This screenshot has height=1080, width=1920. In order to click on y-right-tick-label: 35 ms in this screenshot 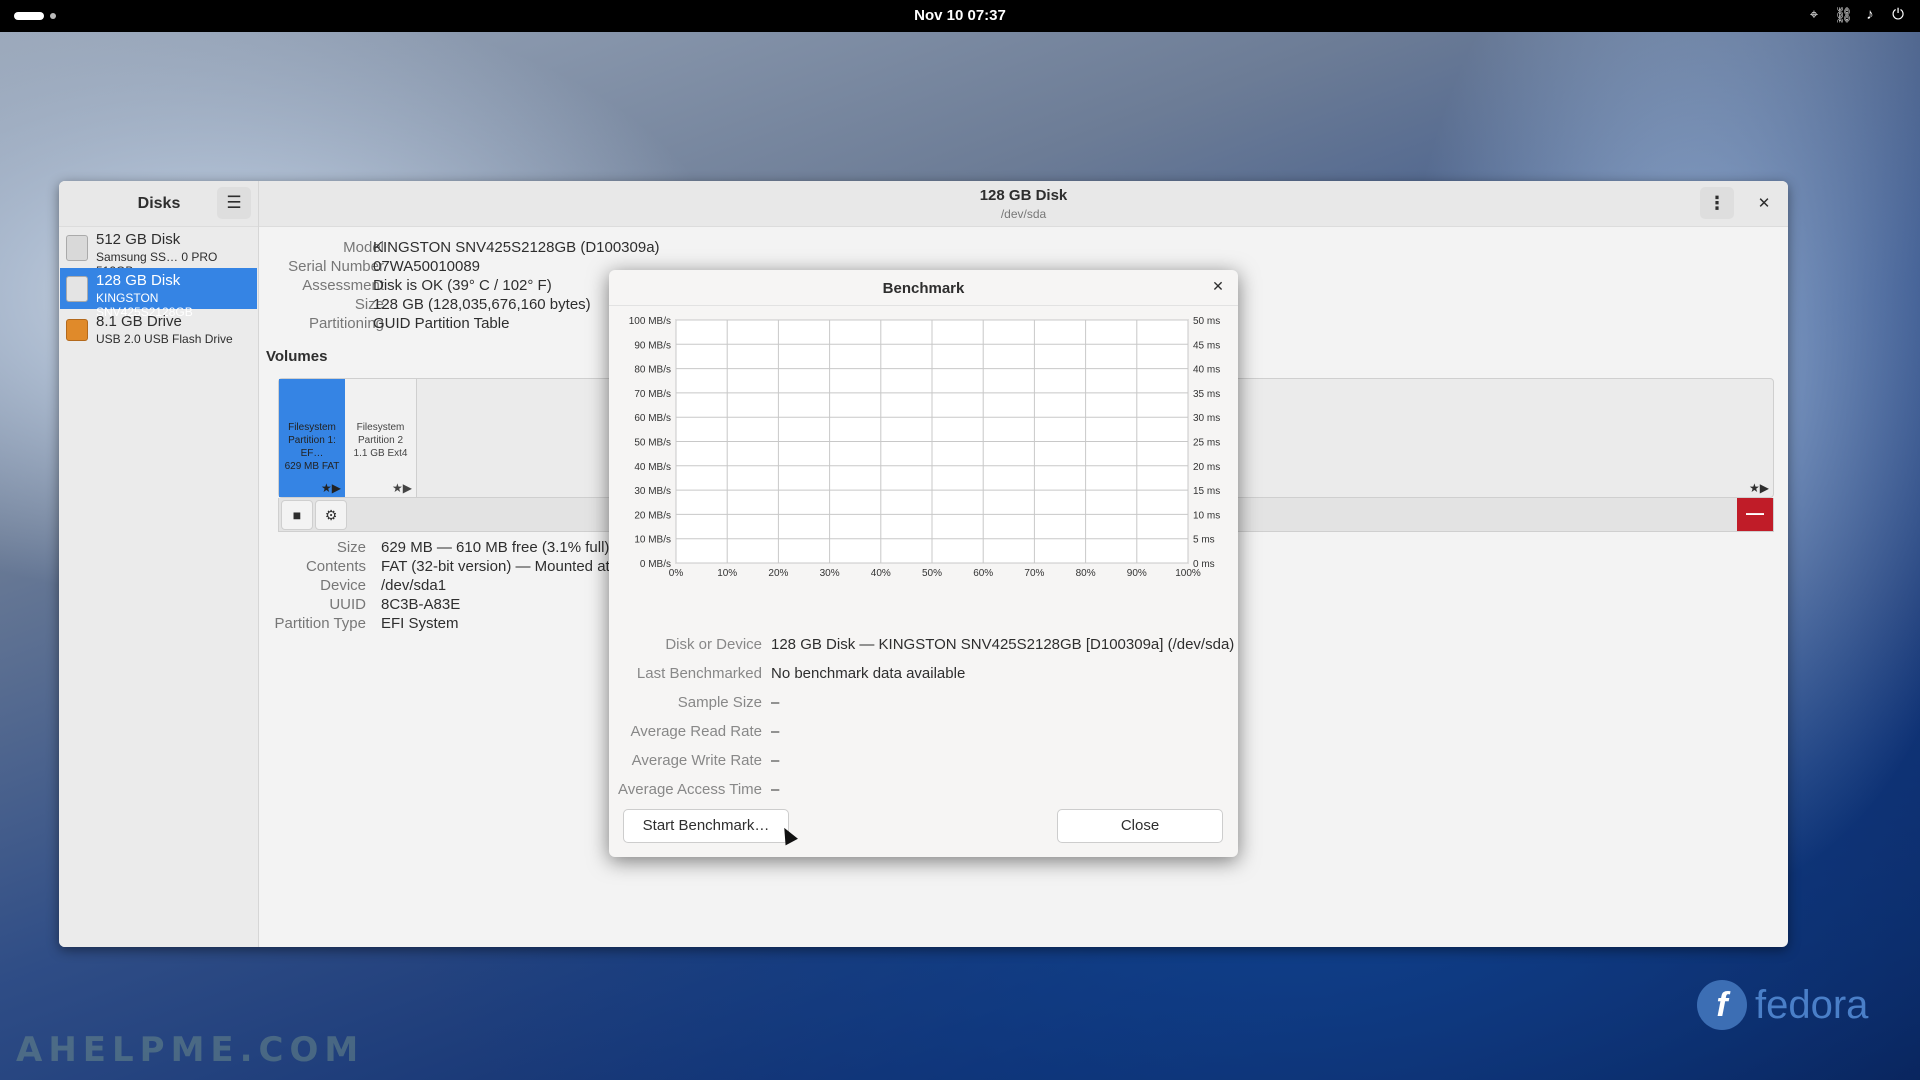, I will do `click(1206, 394)`.